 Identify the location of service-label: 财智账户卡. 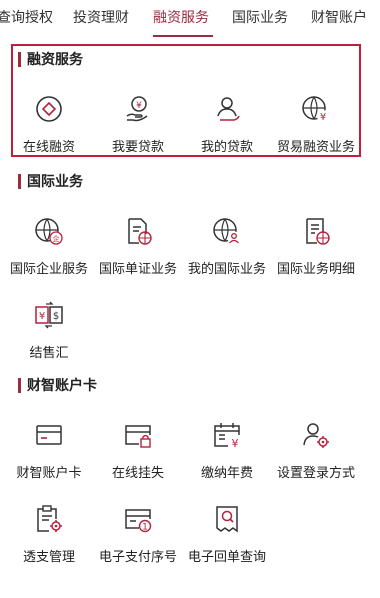
(49, 472).